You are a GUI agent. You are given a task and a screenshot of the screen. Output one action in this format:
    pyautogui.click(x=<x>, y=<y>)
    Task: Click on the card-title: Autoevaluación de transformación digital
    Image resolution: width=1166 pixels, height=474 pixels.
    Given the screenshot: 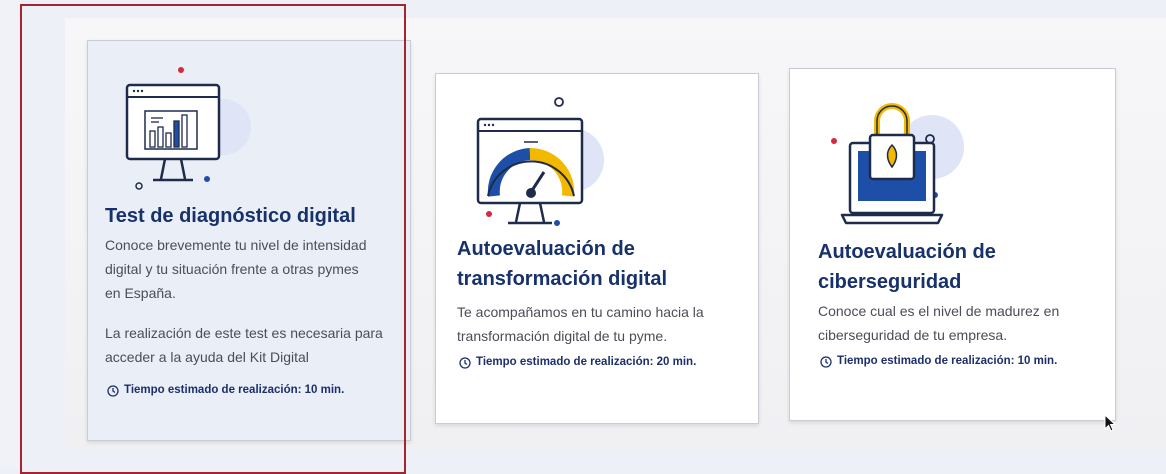 What is the action you would take?
    pyautogui.click(x=562, y=264)
    